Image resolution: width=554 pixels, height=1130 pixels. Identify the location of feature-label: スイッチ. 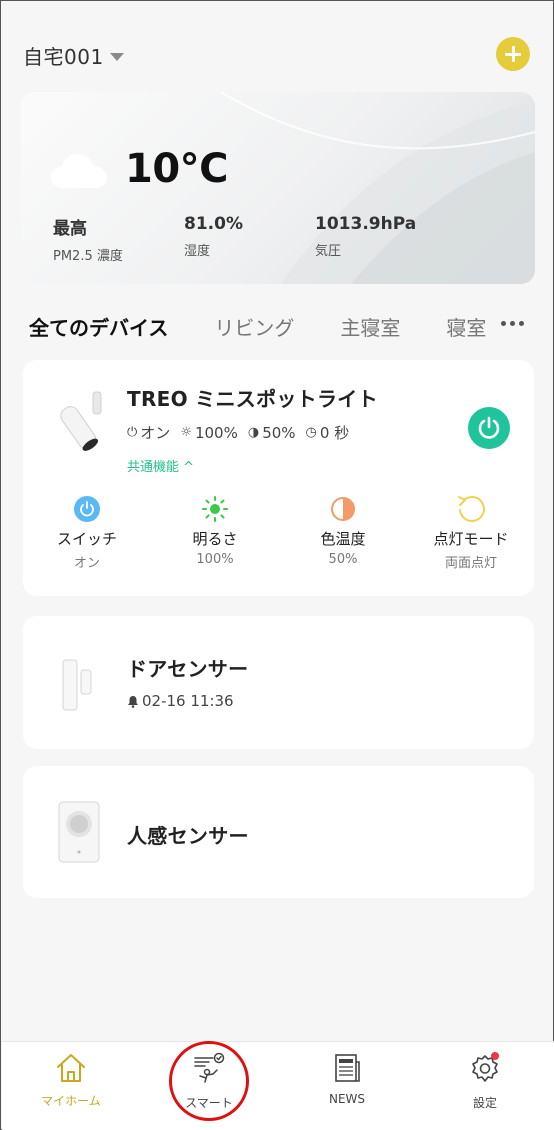
(86, 539).